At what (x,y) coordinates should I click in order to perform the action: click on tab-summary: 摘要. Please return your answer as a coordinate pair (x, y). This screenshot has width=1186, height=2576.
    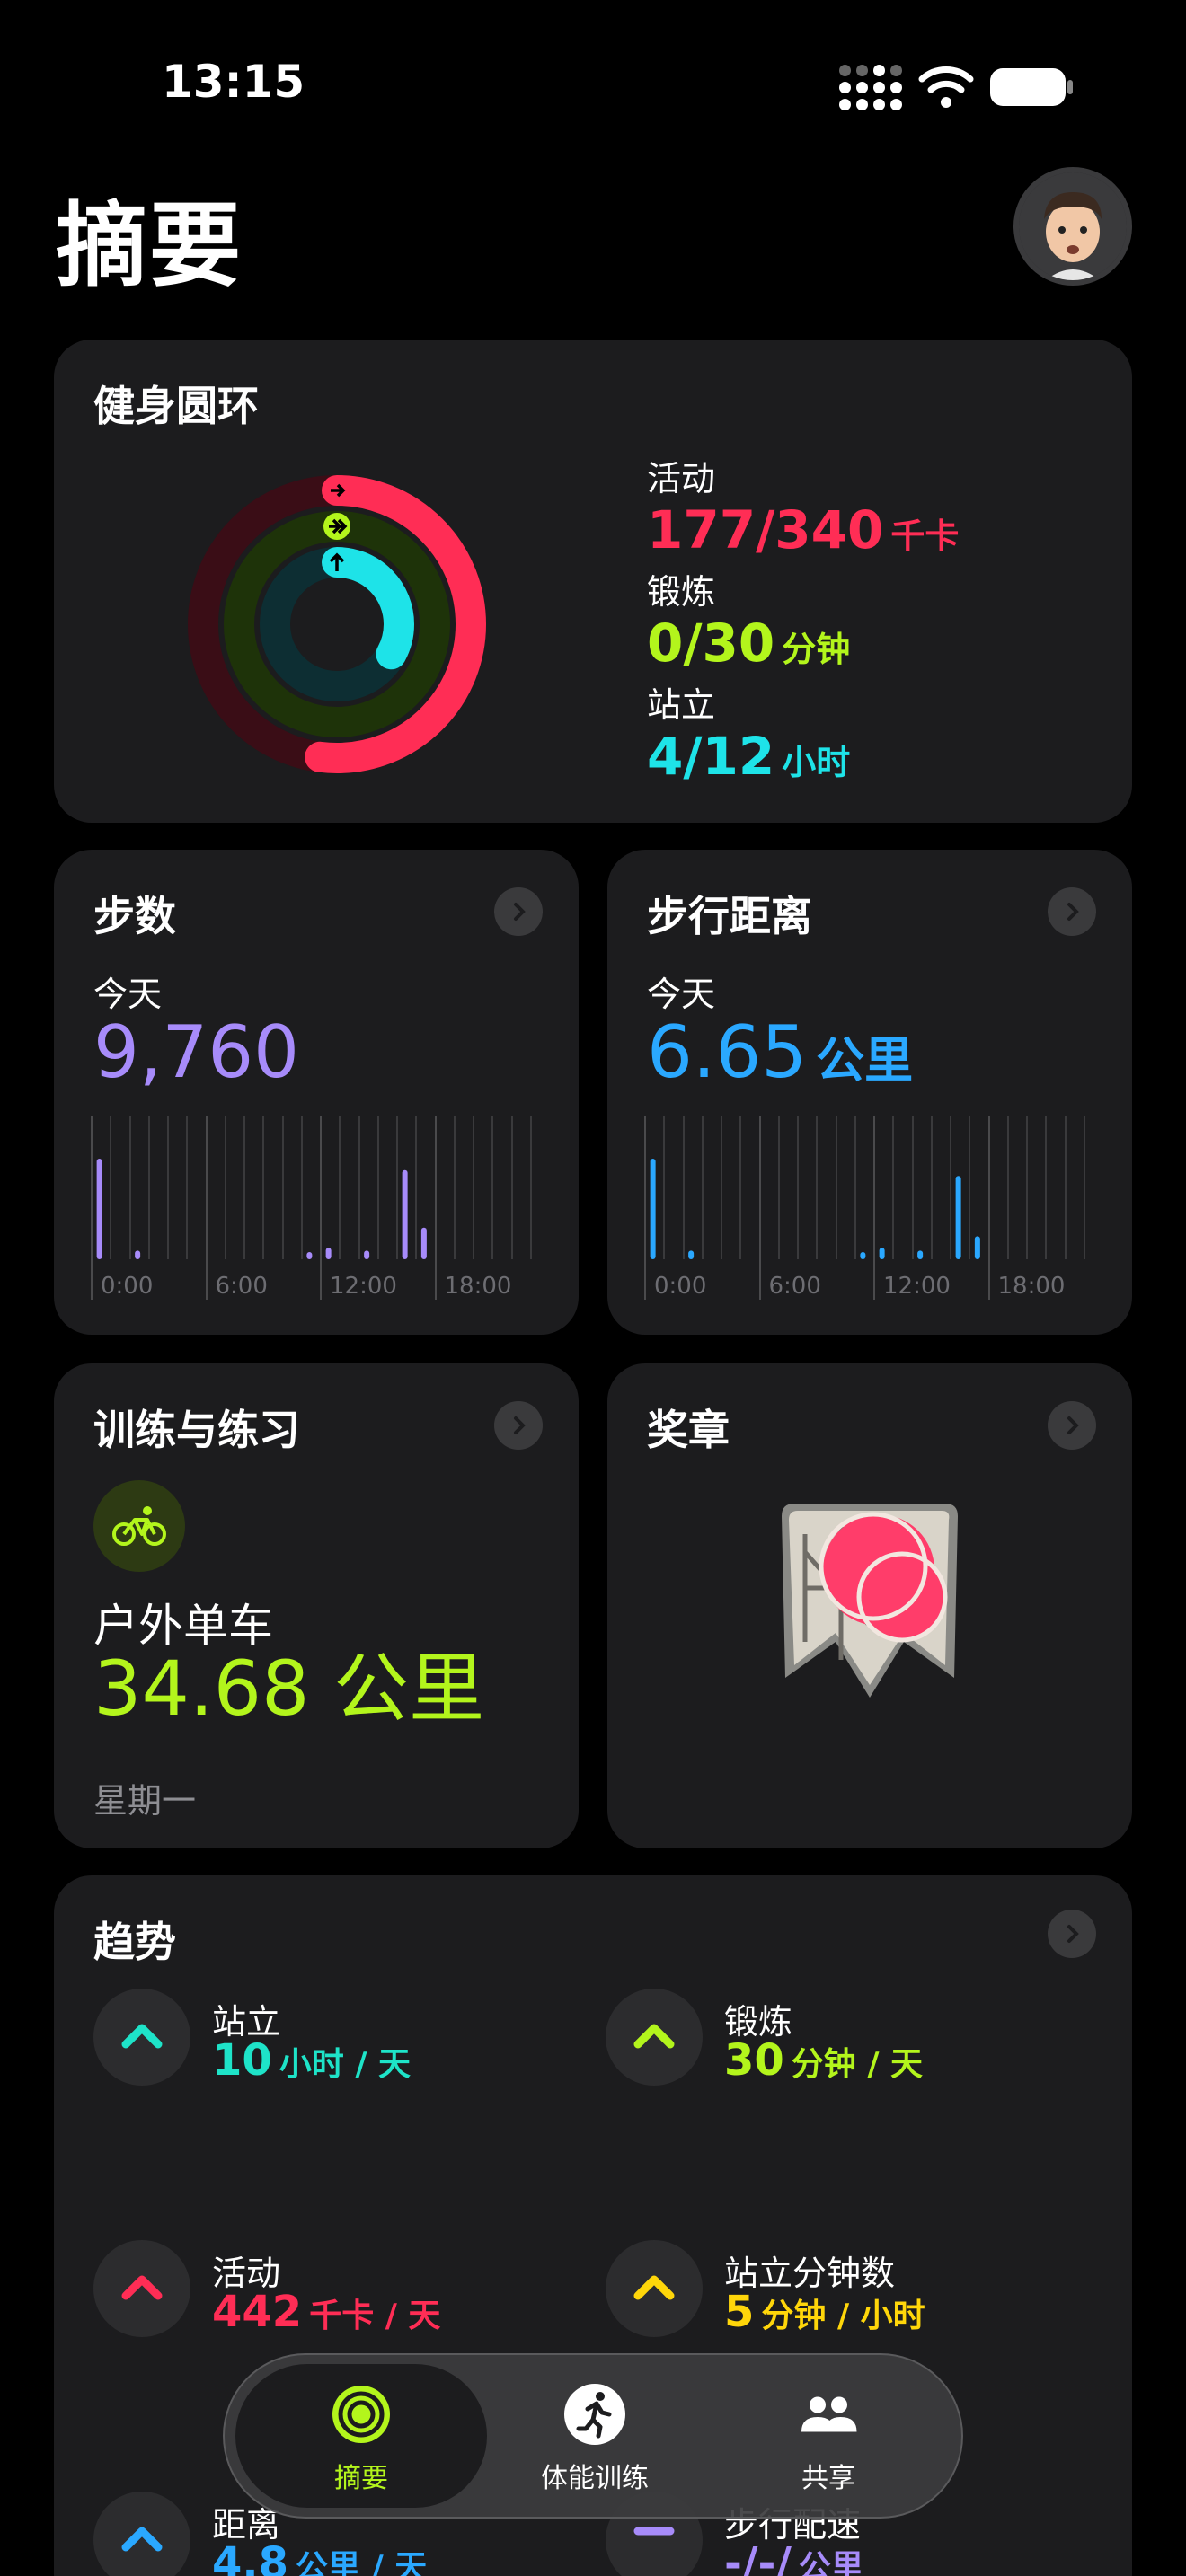
    Looking at the image, I should click on (361, 2436).